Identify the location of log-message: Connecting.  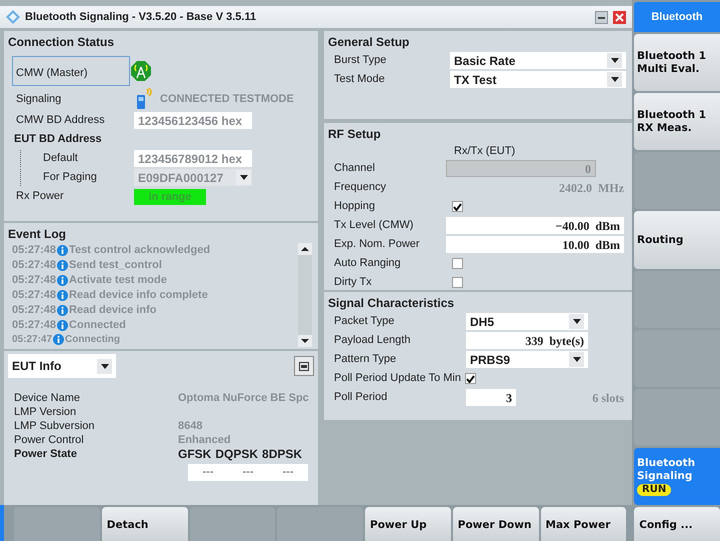
(92, 340).